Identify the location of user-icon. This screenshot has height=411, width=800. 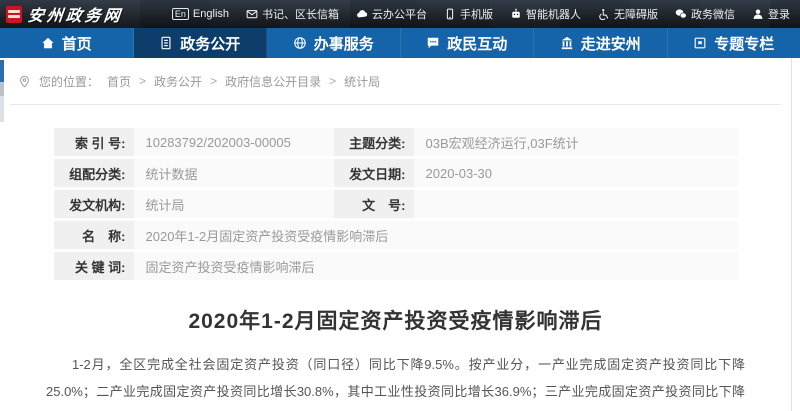
(758, 14).